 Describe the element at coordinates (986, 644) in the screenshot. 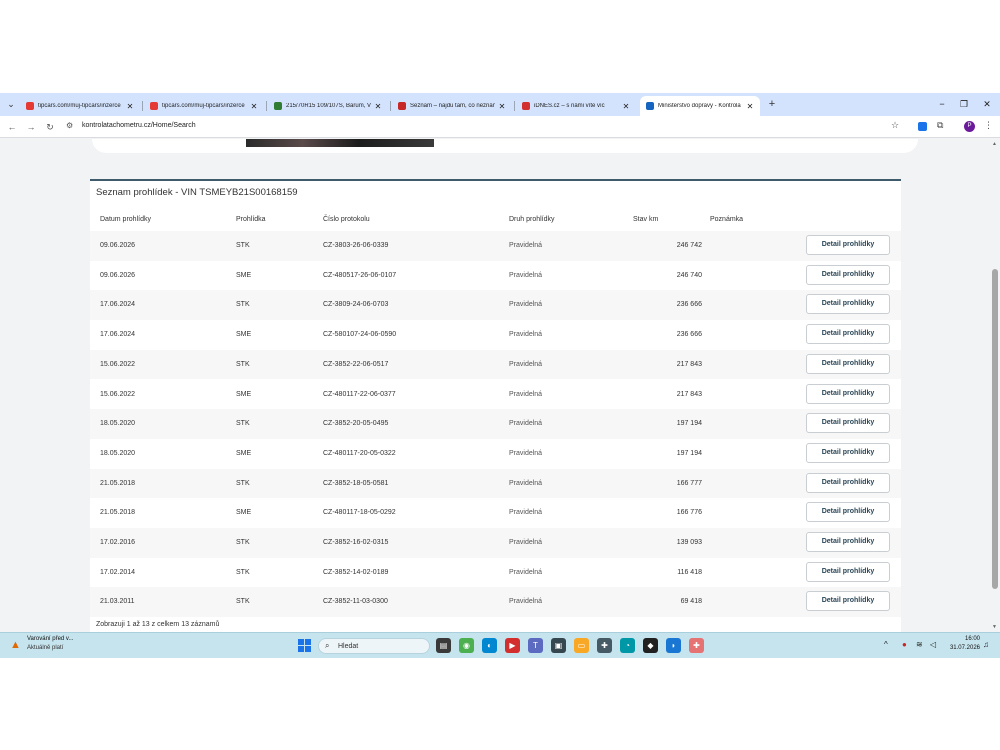

I see `notification-bell-icon: ♫` at that location.